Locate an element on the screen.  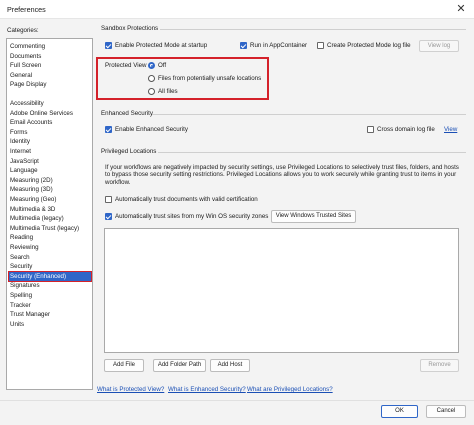
category-item: Internet is located at coordinates (50, 151).